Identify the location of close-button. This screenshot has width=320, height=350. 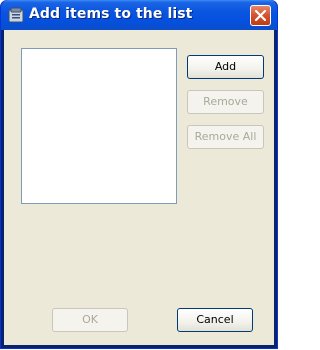
(260, 15).